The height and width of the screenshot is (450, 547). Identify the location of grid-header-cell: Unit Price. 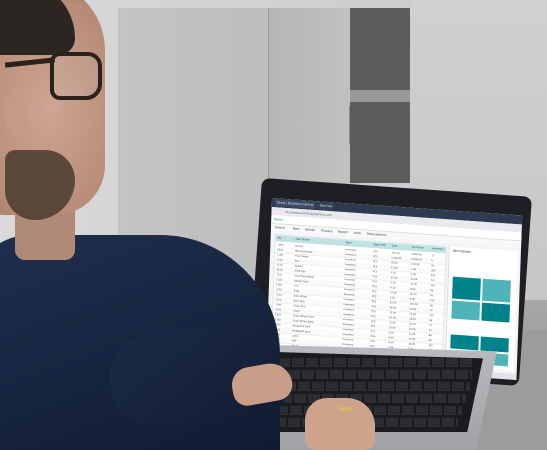
(418, 248).